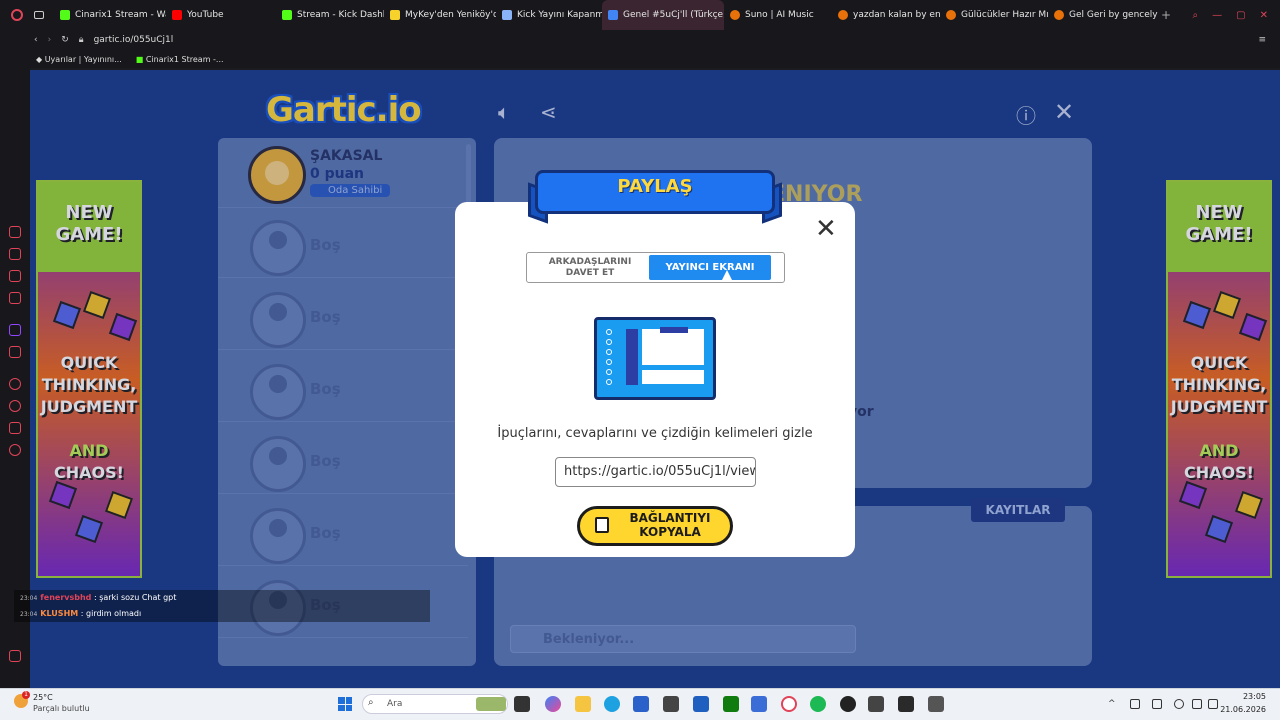 Image resolution: width=1280 pixels, height=720 pixels. I want to click on weather-description: Parçalı bulutlu, so click(61, 708).